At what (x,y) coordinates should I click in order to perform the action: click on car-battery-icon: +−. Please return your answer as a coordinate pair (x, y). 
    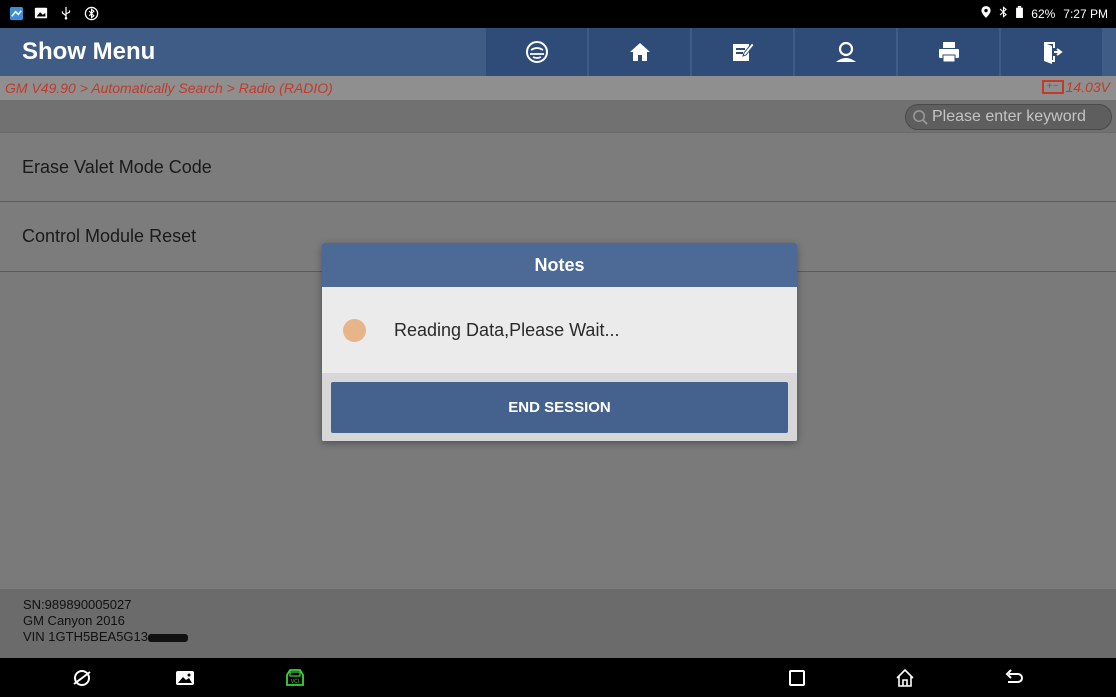
    Looking at the image, I should click on (1052, 87).